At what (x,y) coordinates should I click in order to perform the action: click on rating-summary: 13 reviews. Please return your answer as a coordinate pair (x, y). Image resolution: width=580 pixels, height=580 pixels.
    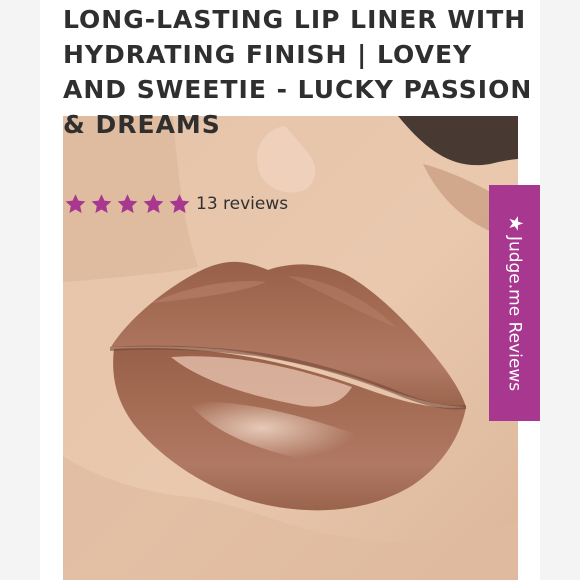
    Looking at the image, I should click on (175, 204).